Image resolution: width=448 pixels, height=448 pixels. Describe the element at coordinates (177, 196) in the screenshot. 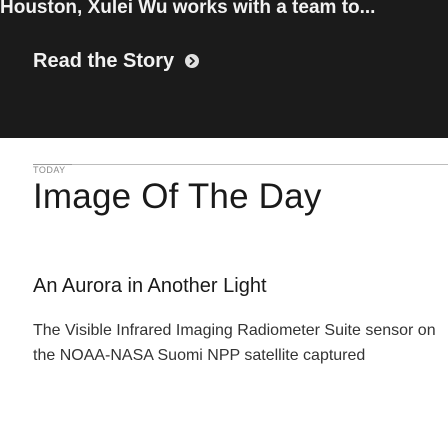

I see `page-title: Image Of The Day` at that location.